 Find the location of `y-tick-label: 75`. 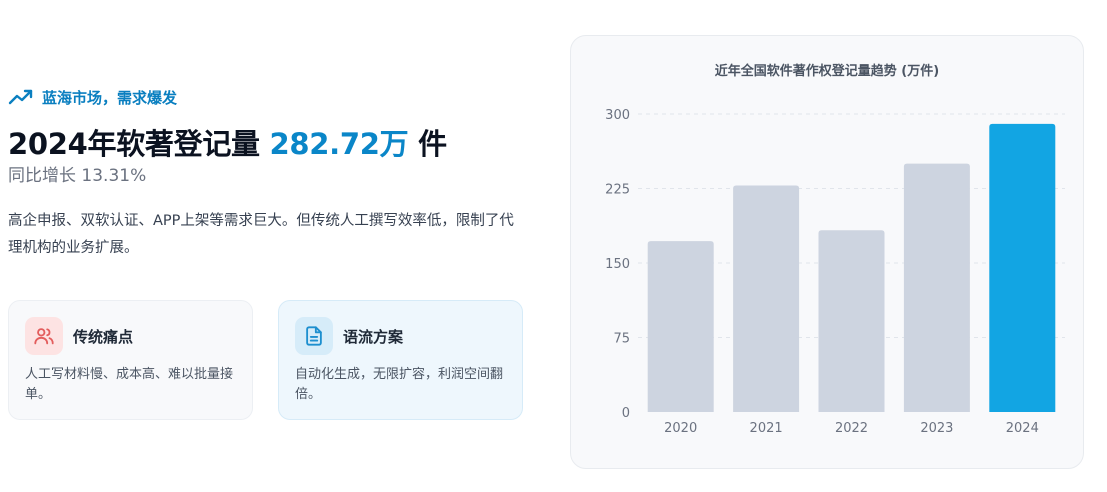

y-tick-label: 75 is located at coordinates (621, 339).